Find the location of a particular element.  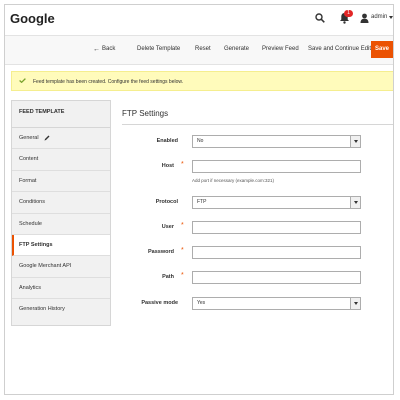

passive-mode-select-value: Yes is located at coordinates (201, 303).